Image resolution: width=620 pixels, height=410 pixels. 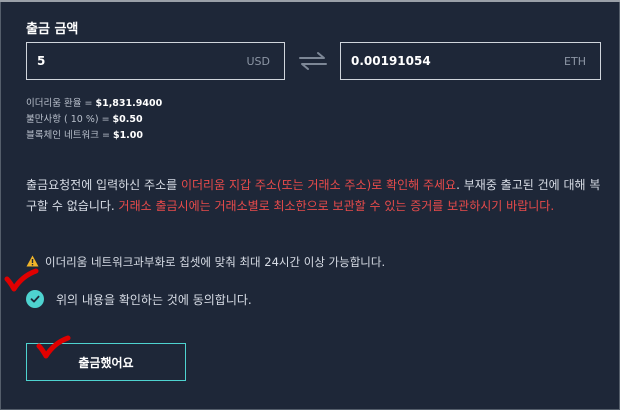 I want to click on agree-row: 위의 내용을 확인하는 것에 동의합니다., so click(x=139, y=299).